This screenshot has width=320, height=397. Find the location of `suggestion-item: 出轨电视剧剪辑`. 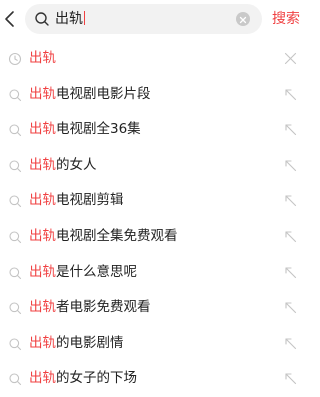

suggestion-item: 出轨电视剧剪辑 is located at coordinates (159, 201).